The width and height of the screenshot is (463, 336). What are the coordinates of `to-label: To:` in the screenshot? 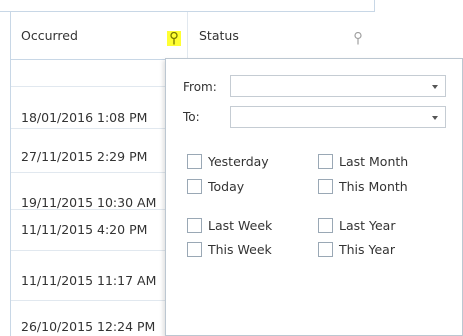 It's located at (191, 117).